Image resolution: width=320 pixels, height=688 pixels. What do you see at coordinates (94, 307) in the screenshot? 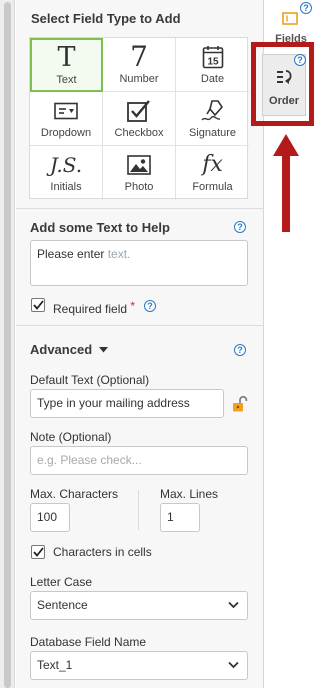
I see `required-field-label: Required field *` at bounding box center [94, 307].